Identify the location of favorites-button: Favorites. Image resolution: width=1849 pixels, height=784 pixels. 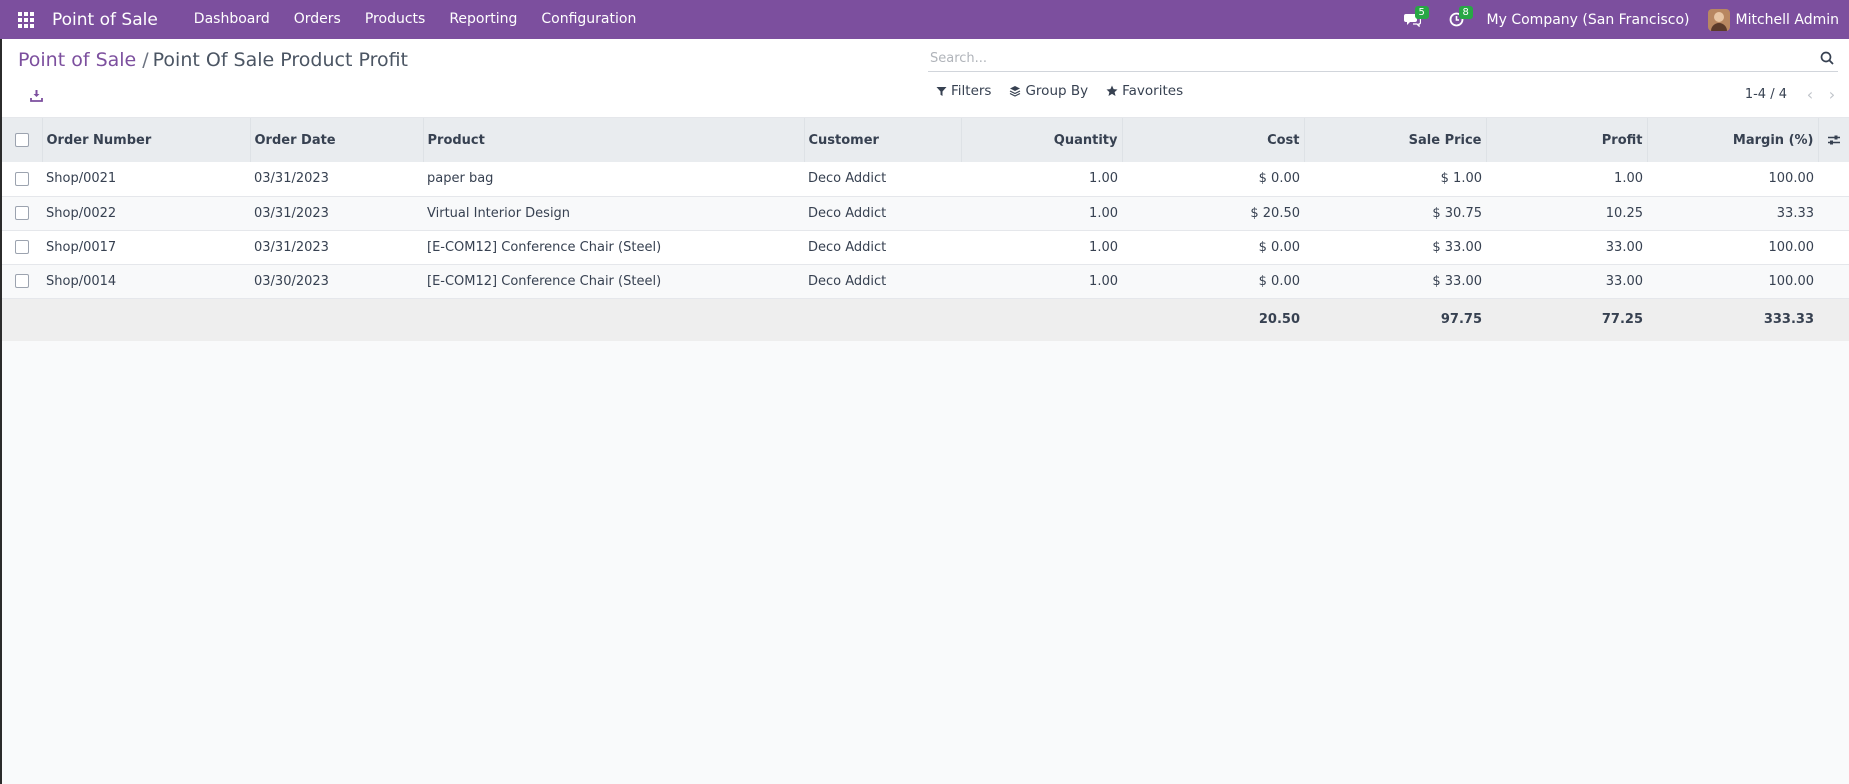
(1144, 91).